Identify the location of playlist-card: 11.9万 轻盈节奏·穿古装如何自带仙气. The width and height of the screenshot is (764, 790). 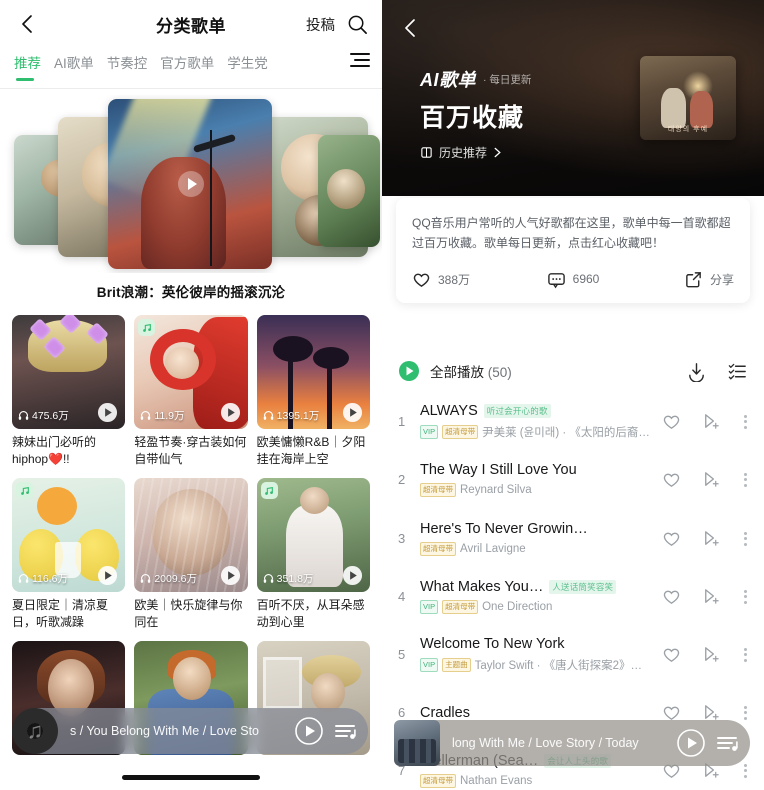
(191, 391).